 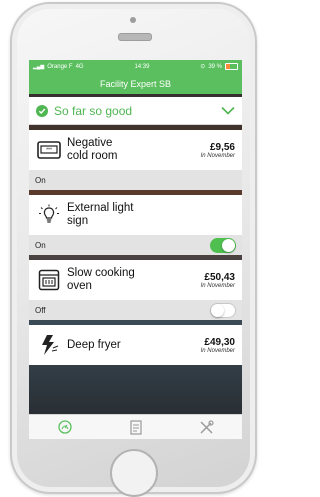 I want to click on tab-dashboard, so click(x=65, y=427).